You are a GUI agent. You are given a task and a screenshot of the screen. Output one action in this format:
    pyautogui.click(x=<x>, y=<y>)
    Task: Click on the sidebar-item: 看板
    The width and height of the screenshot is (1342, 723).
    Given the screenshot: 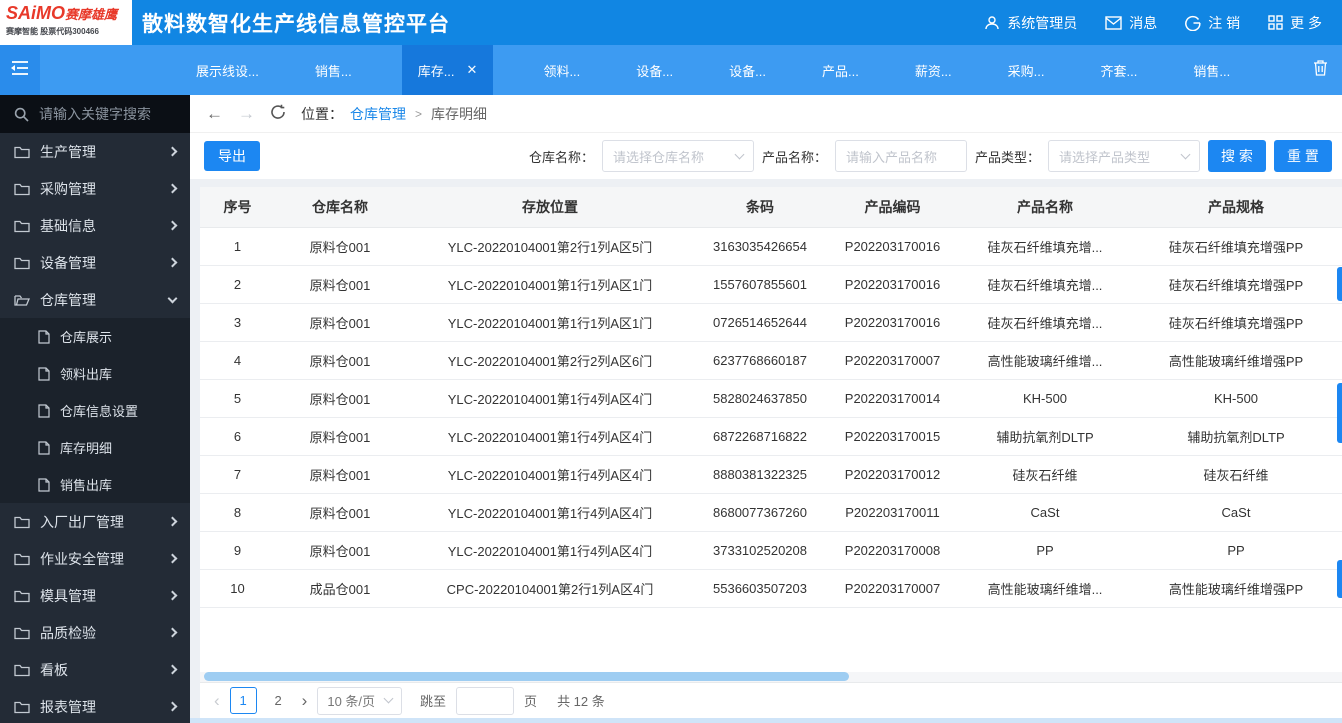 What is the action you would take?
    pyautogui.click(x=95, y=669)
    